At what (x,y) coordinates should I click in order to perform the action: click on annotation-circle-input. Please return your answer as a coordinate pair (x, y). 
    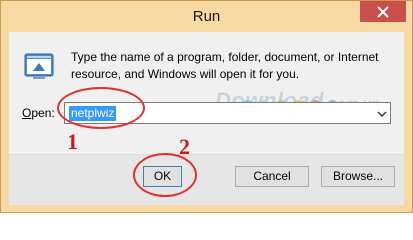
    Looking at the image, I should click on (101, 108).